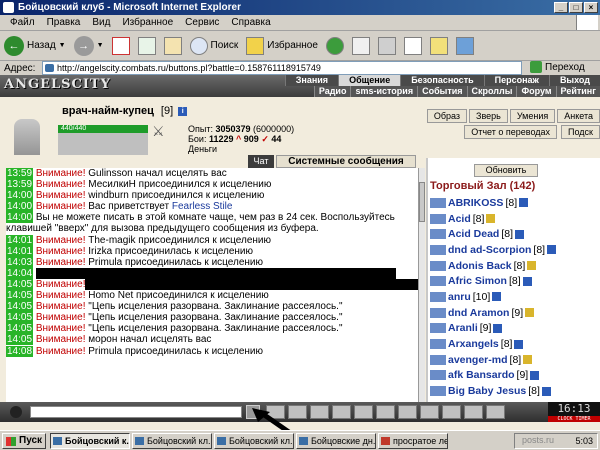 This screenshot has width=600, height=450. What do you see at coordinates (480, 266) in the screenshot?
I see `player-name: Adonis Back` at bounding box center [480, 266].